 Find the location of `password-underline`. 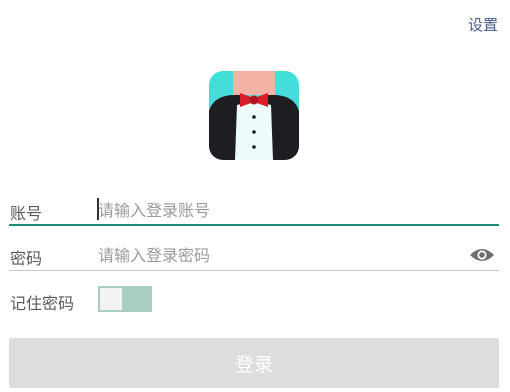

password-underline is located at coordinates (254, 270).